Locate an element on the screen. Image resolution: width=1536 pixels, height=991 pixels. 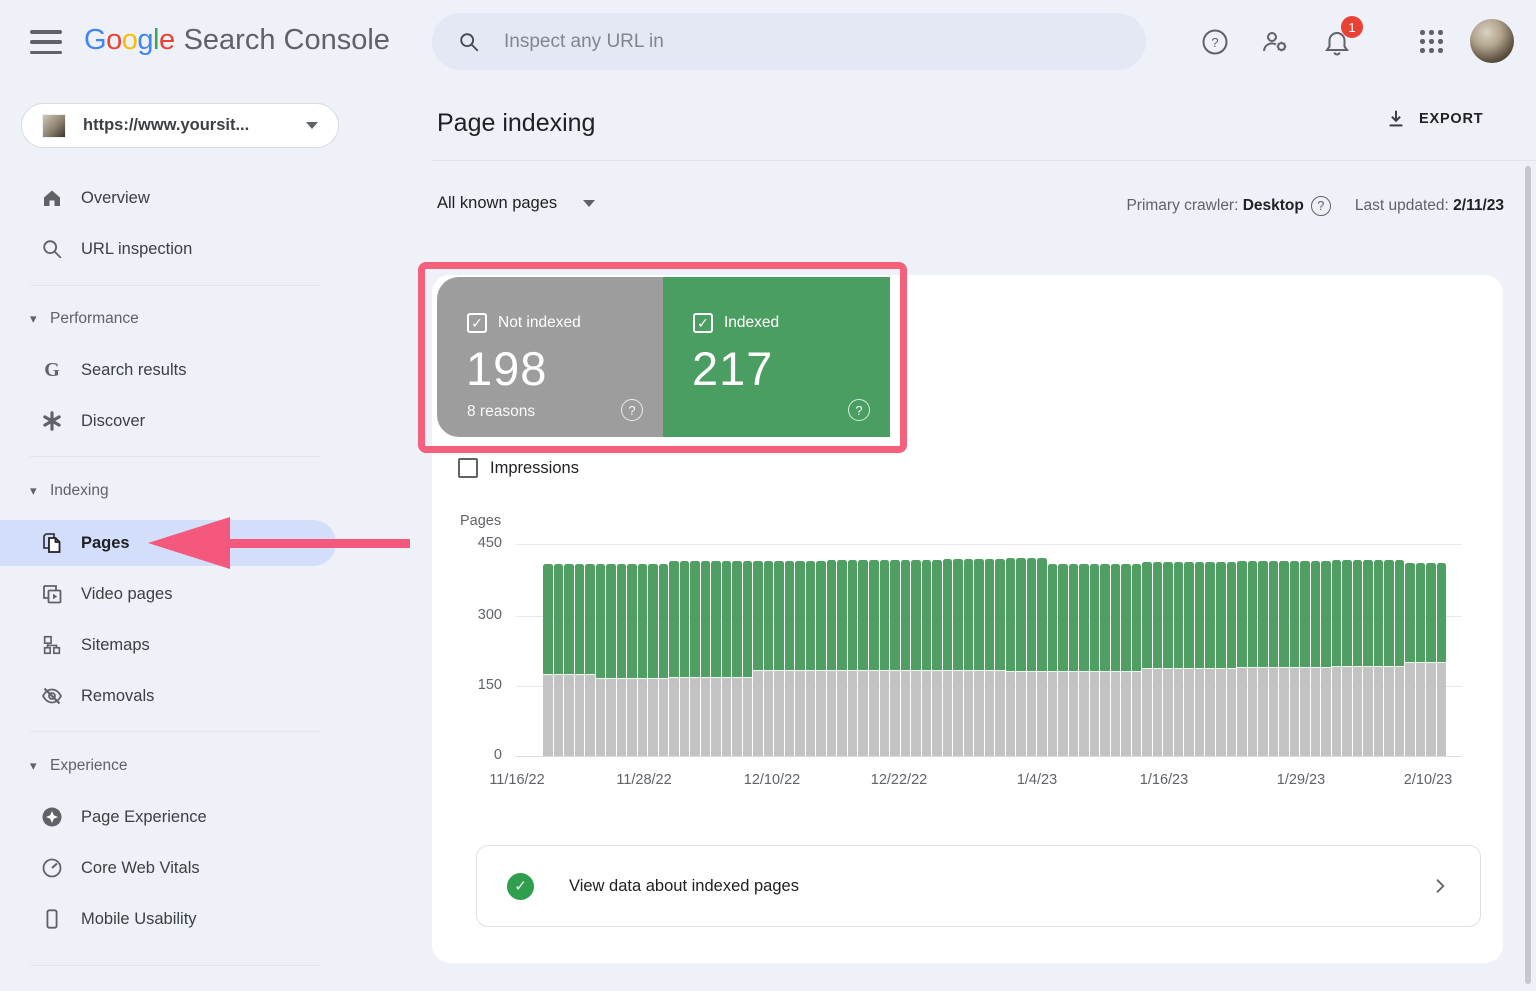
vertical-scrollbar is located at coordinates (1528, 575).